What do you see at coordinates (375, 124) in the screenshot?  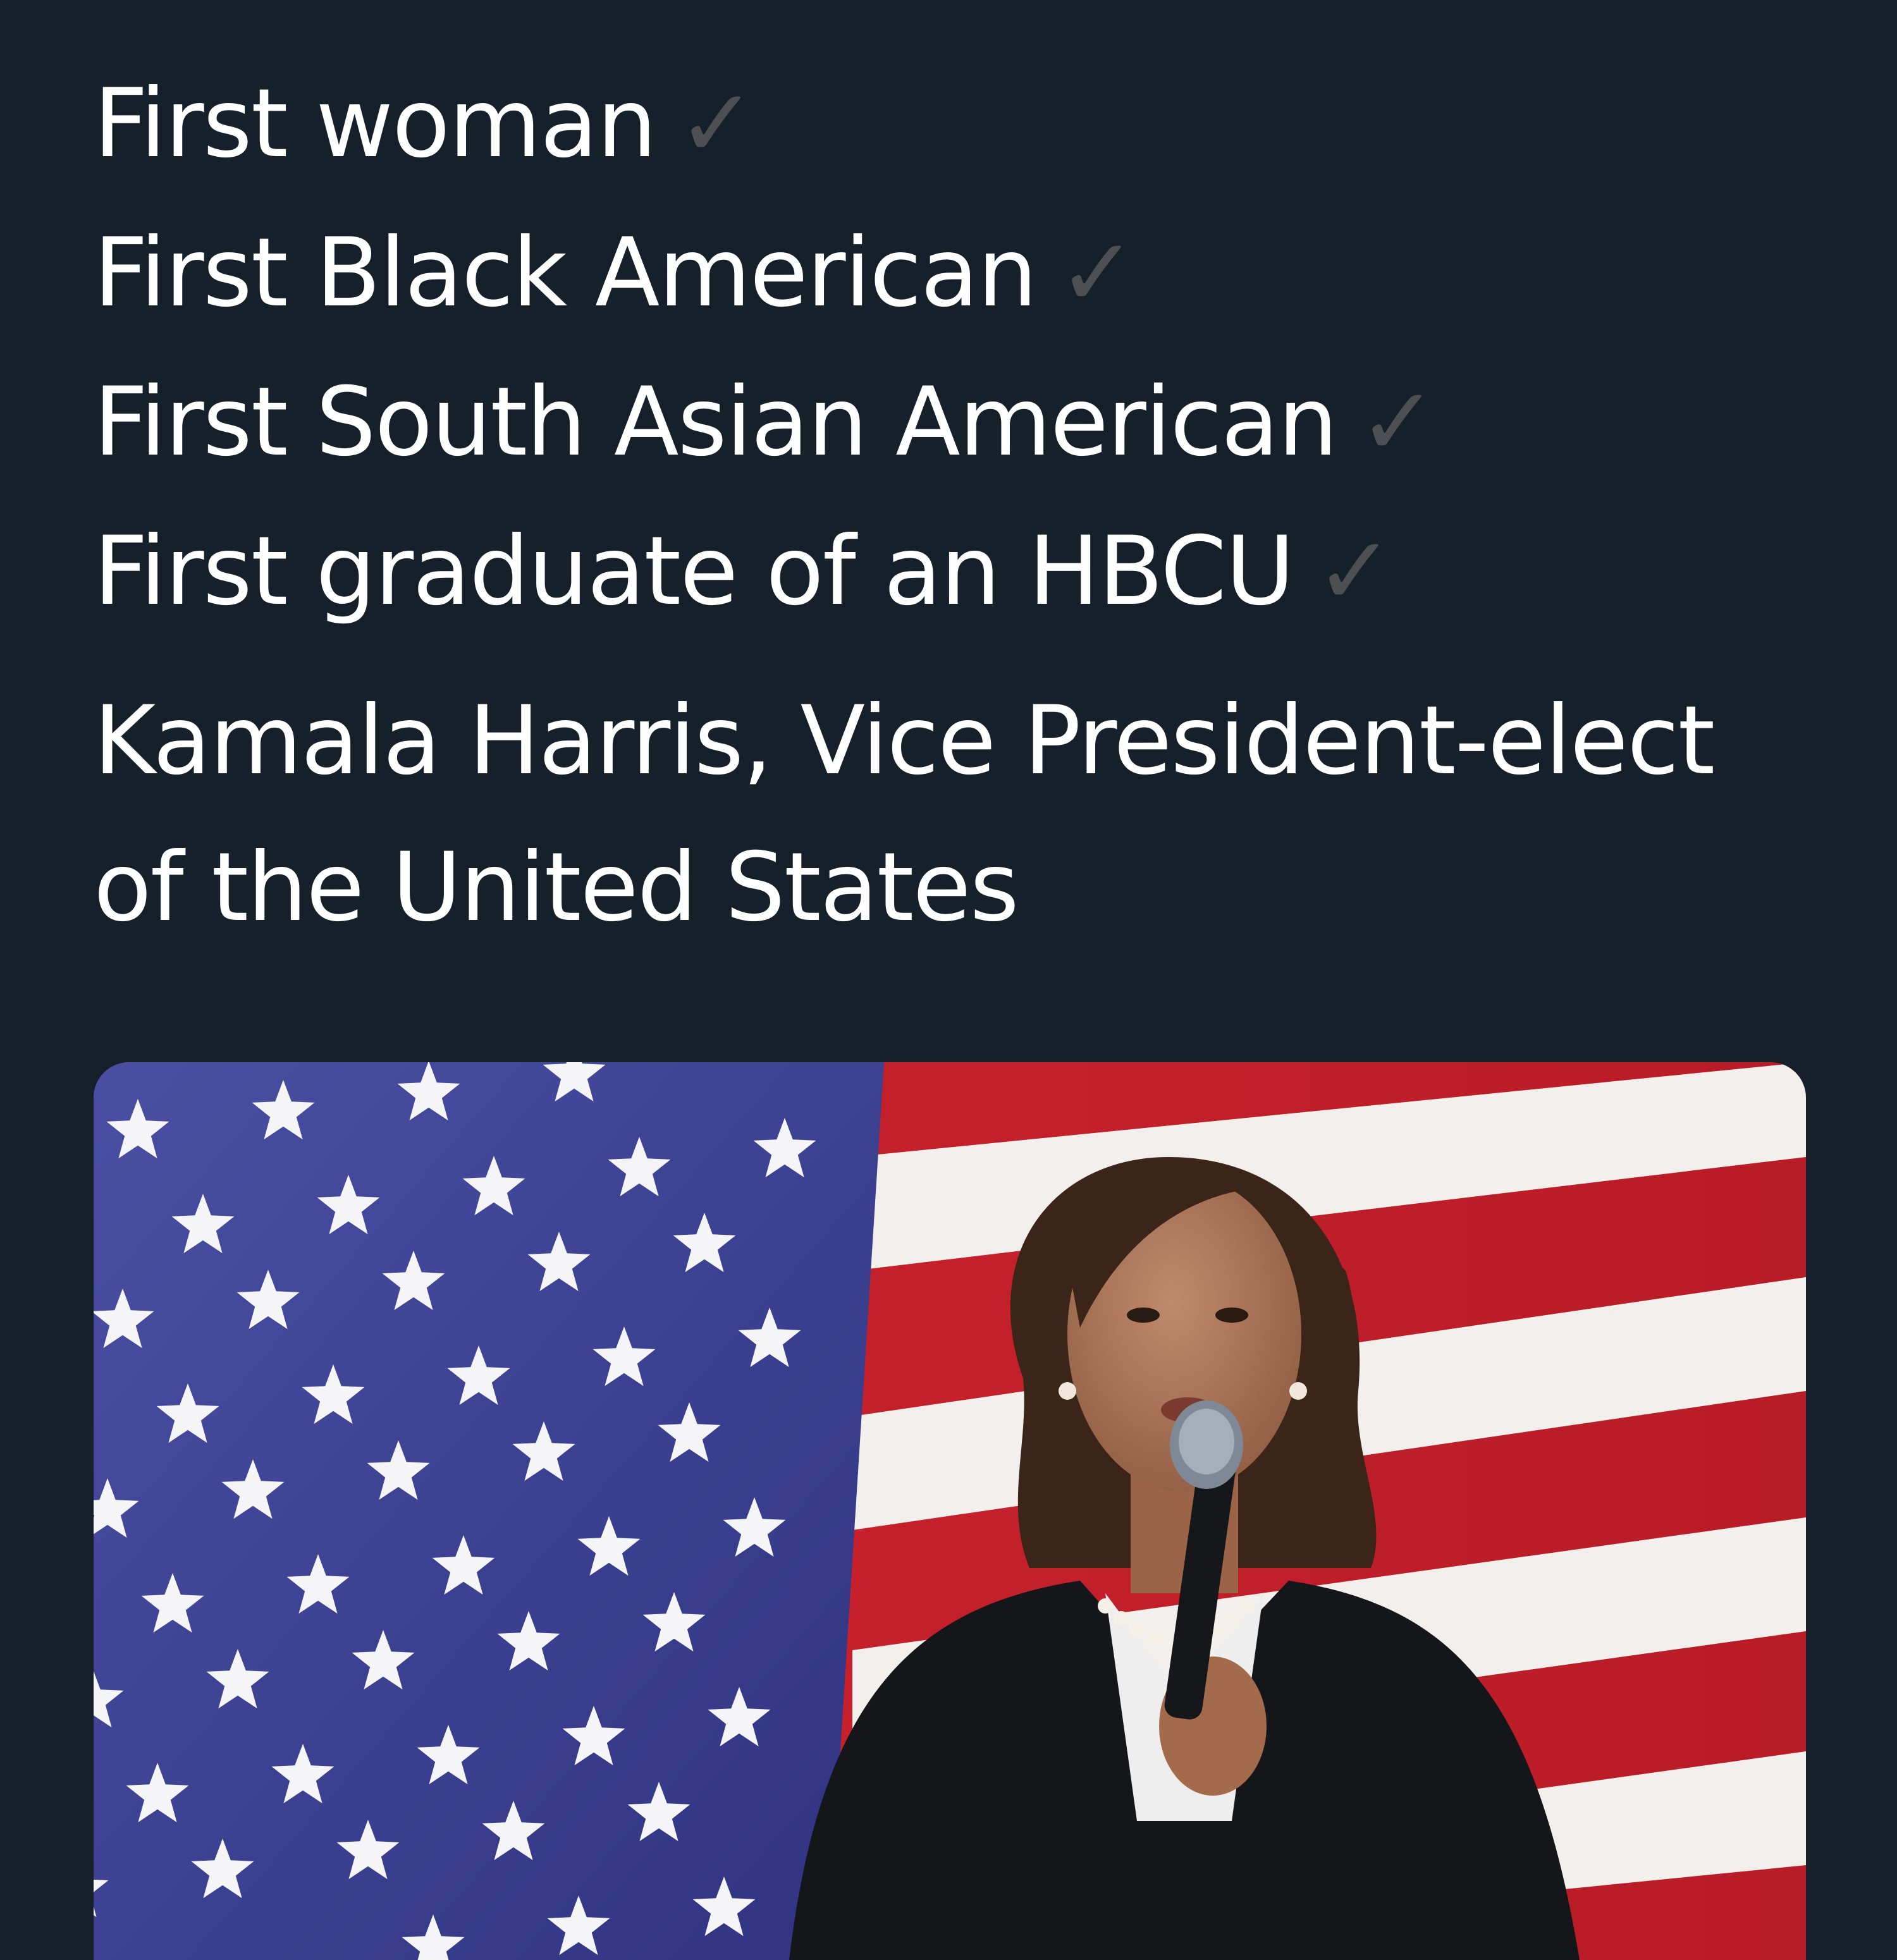 I see `achievement-text: First woman` at bounding box center [375, 124].